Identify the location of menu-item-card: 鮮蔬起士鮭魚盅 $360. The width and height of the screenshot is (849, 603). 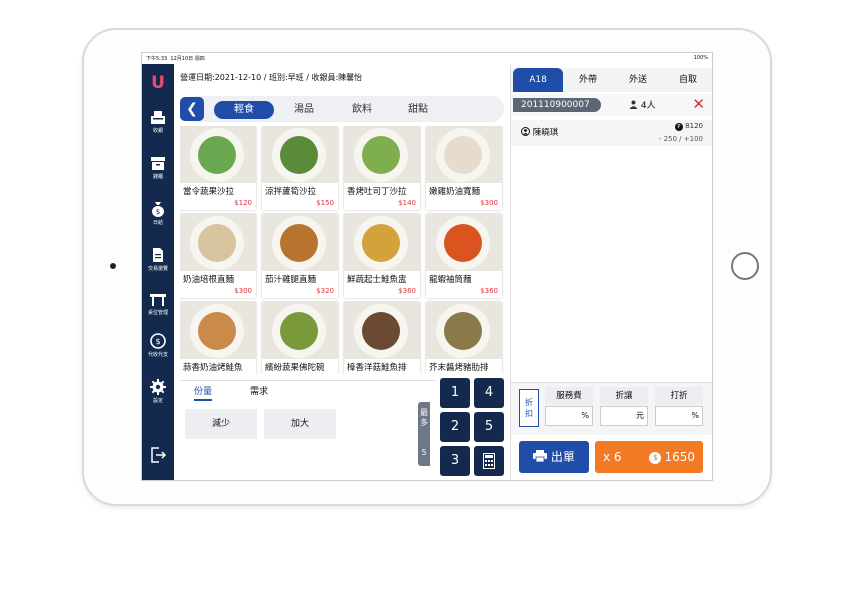
(382, 256).